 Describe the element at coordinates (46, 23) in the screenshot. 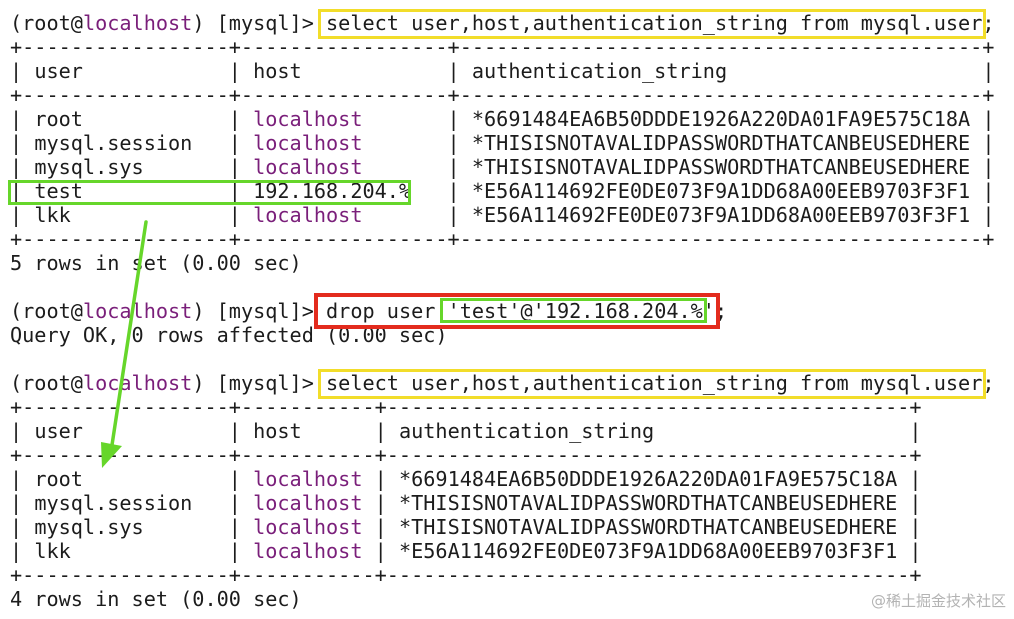

I see `prompt-open: (root@` at that location.